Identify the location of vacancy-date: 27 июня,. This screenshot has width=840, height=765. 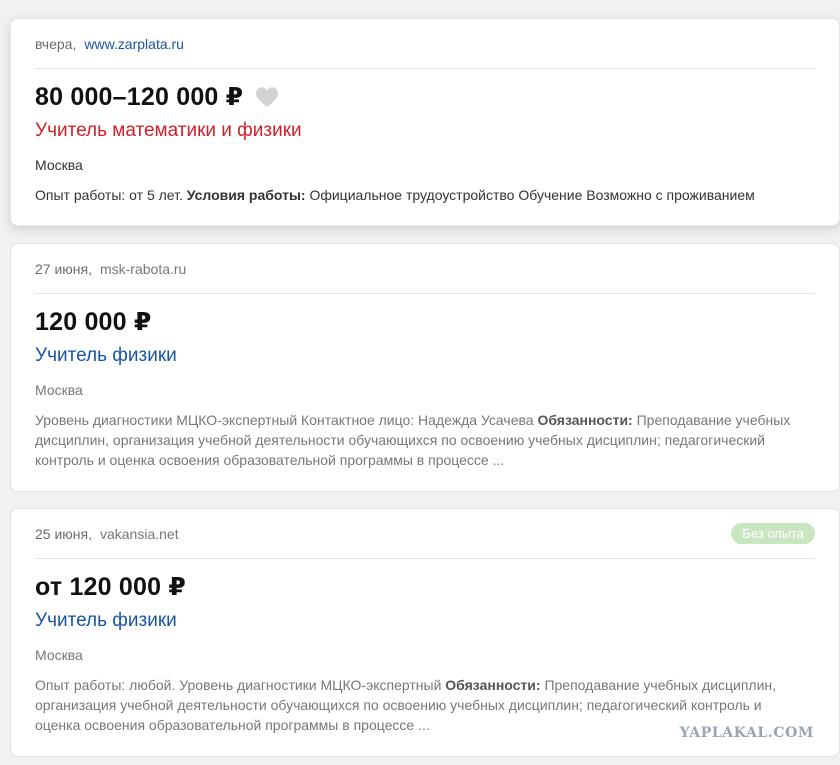
(63, 268).